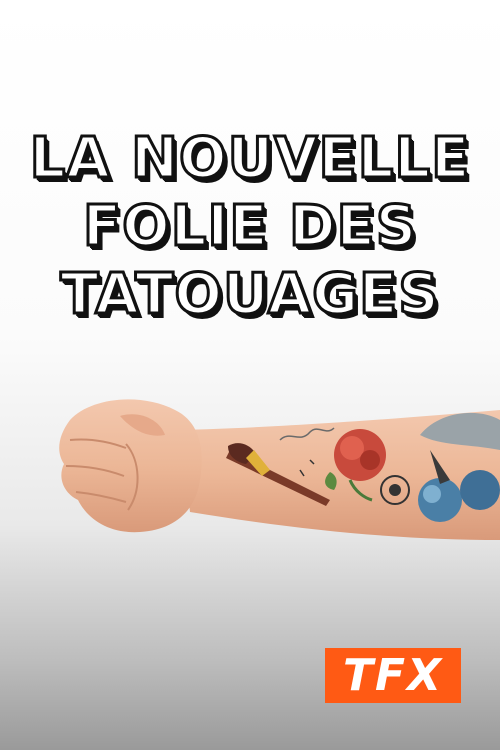  I want to click on tfx-logo-text: TFX, so click(393, 675).